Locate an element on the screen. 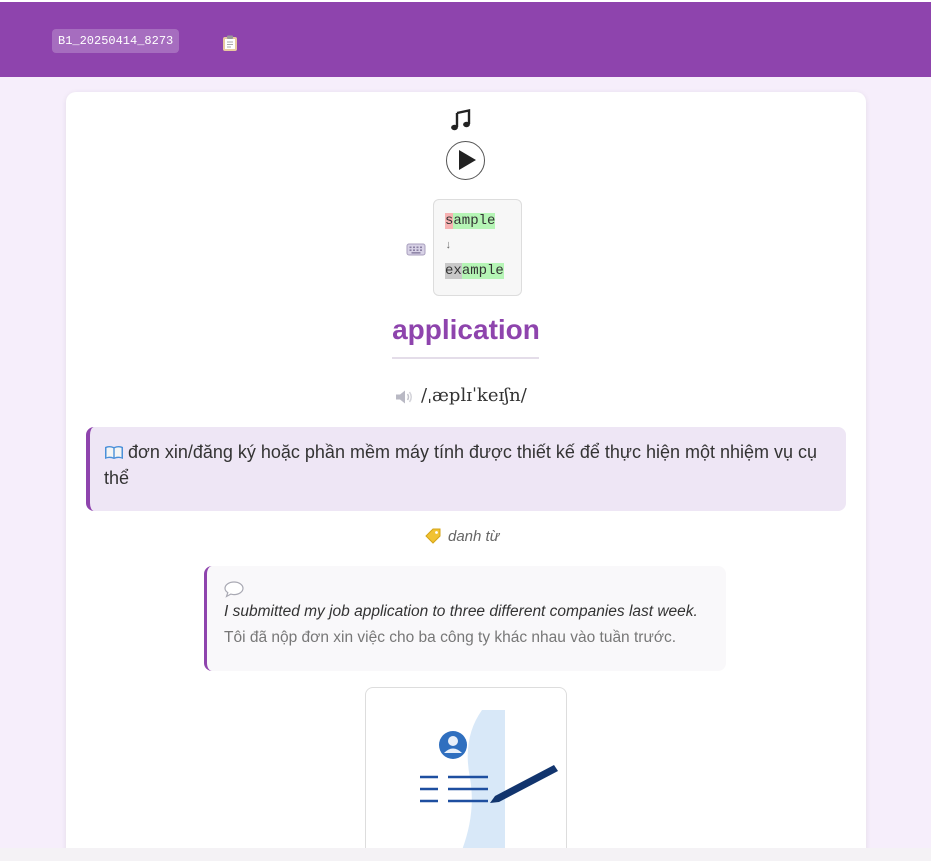 The width and height of the screenshot is (931, 861). play-icon is located at coordinates (467, 160).